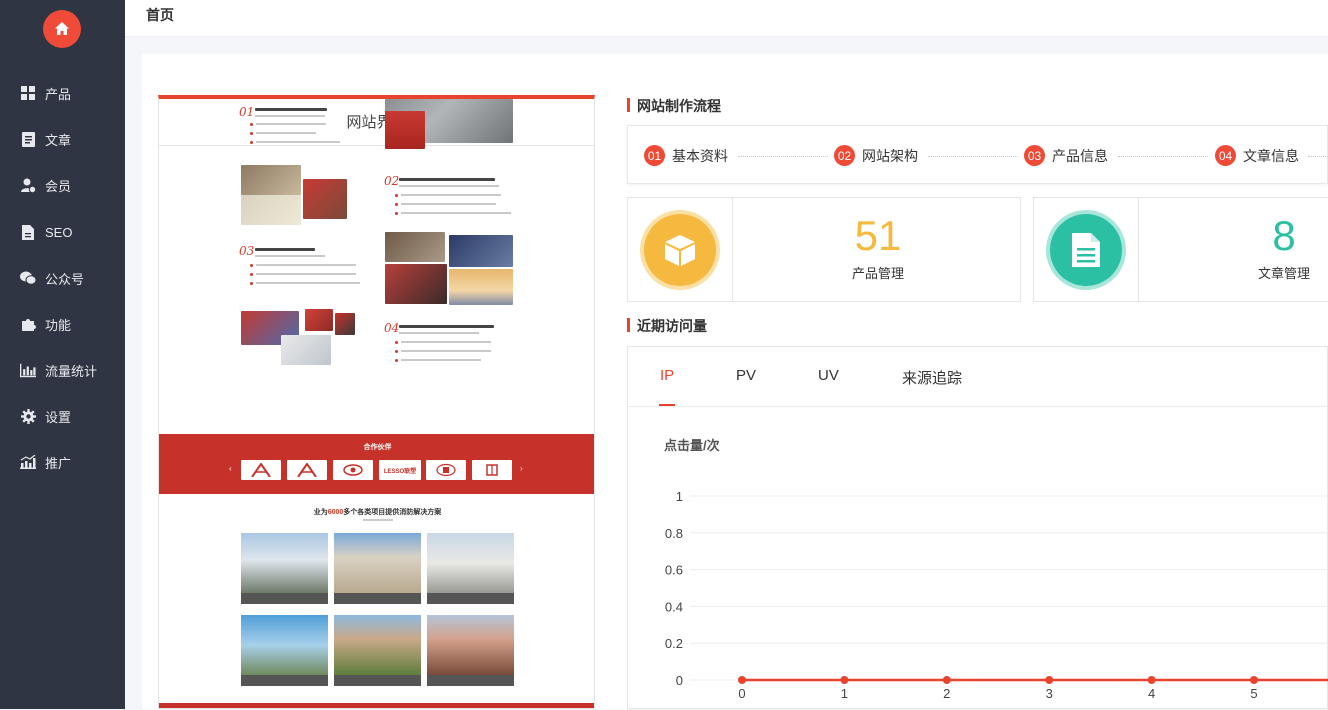  What do you see at coordinates (58, 463) in the screenshot?
I see `sidebar-item-label: 推广` at bounding box center [58, 463].